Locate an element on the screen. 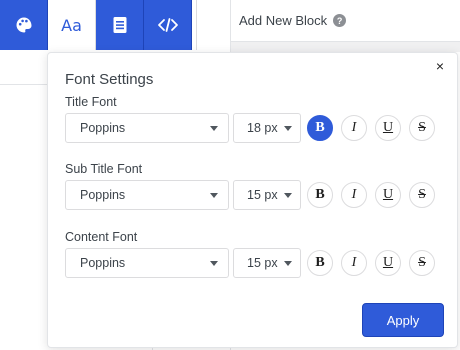 This screenshot has height=350, width=460. palette-icon is located at coordinates (23, 25).